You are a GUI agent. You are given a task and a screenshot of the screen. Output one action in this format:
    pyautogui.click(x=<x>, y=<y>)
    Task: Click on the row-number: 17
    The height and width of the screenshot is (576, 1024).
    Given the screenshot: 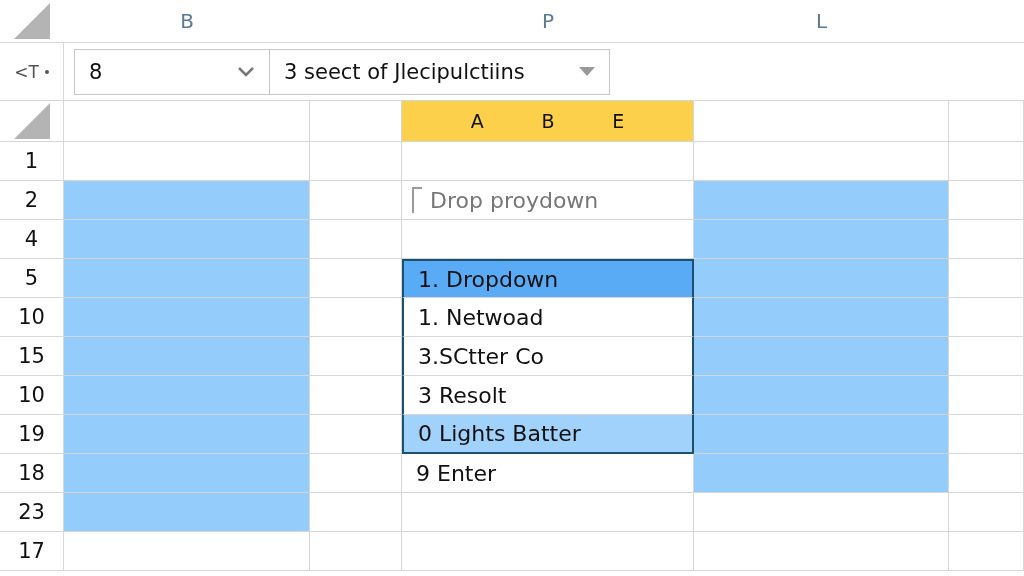 What is the action you would take?
    pyautogui.click(x=32, y=551)
    